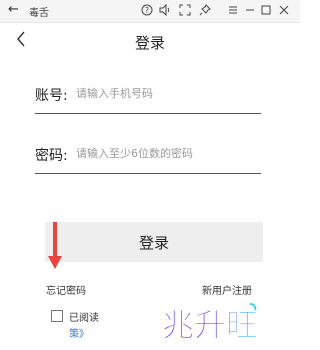 The image size is (320, 350). I want to click on window-back-icon: ←, so click(13, 9).